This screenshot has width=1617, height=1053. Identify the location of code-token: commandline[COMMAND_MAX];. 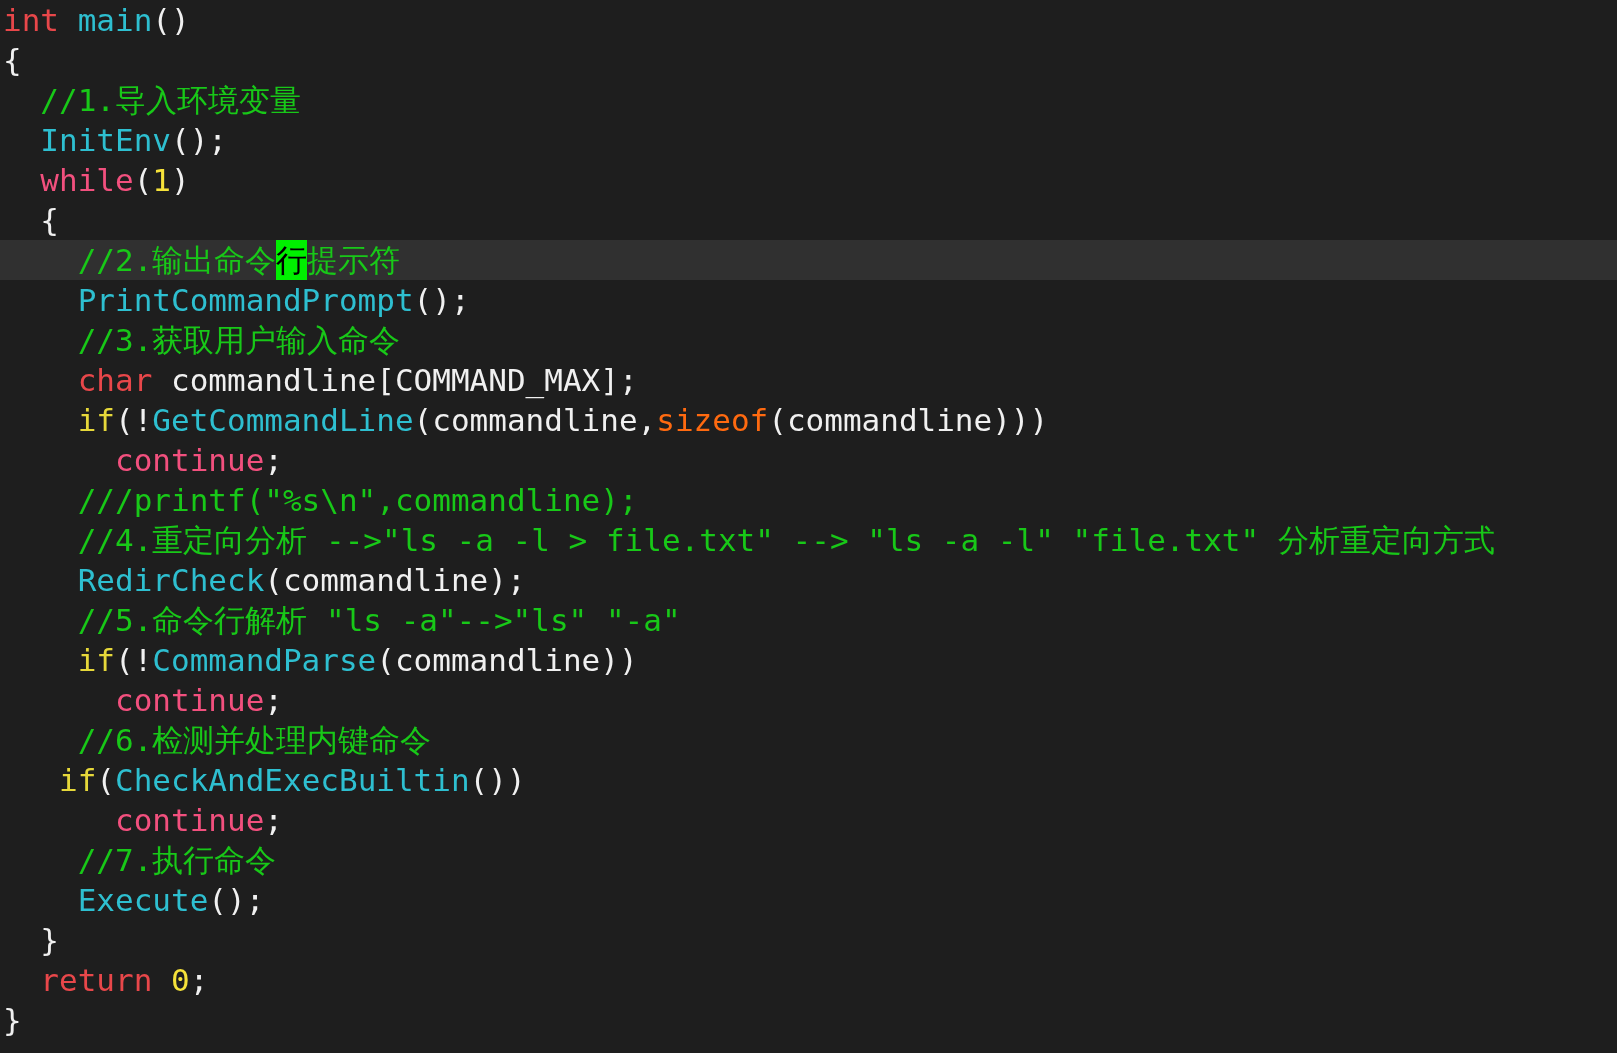
(403, 380).